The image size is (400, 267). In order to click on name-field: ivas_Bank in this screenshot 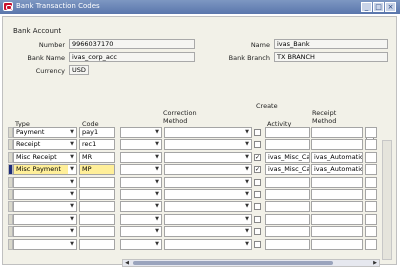, I will do `click(331, 44)`.